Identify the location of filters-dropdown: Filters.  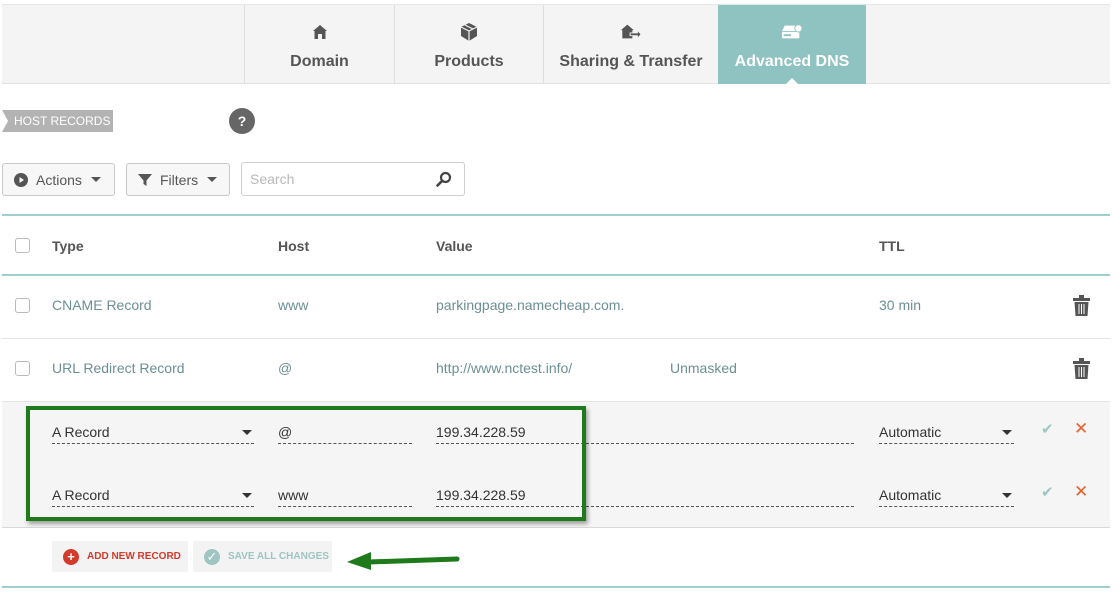
(178, 179).